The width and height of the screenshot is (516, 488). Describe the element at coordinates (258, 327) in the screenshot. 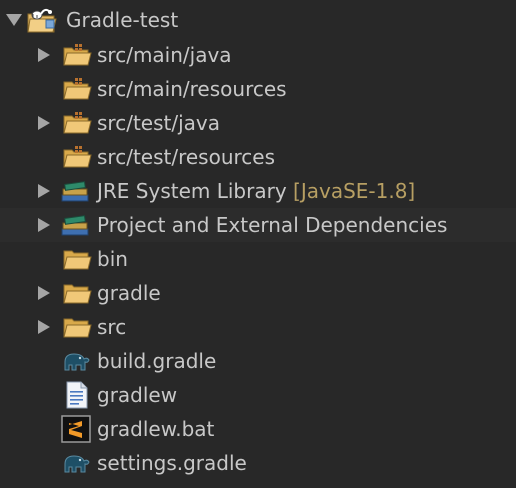

I see `tree-row-src: src` at that location.